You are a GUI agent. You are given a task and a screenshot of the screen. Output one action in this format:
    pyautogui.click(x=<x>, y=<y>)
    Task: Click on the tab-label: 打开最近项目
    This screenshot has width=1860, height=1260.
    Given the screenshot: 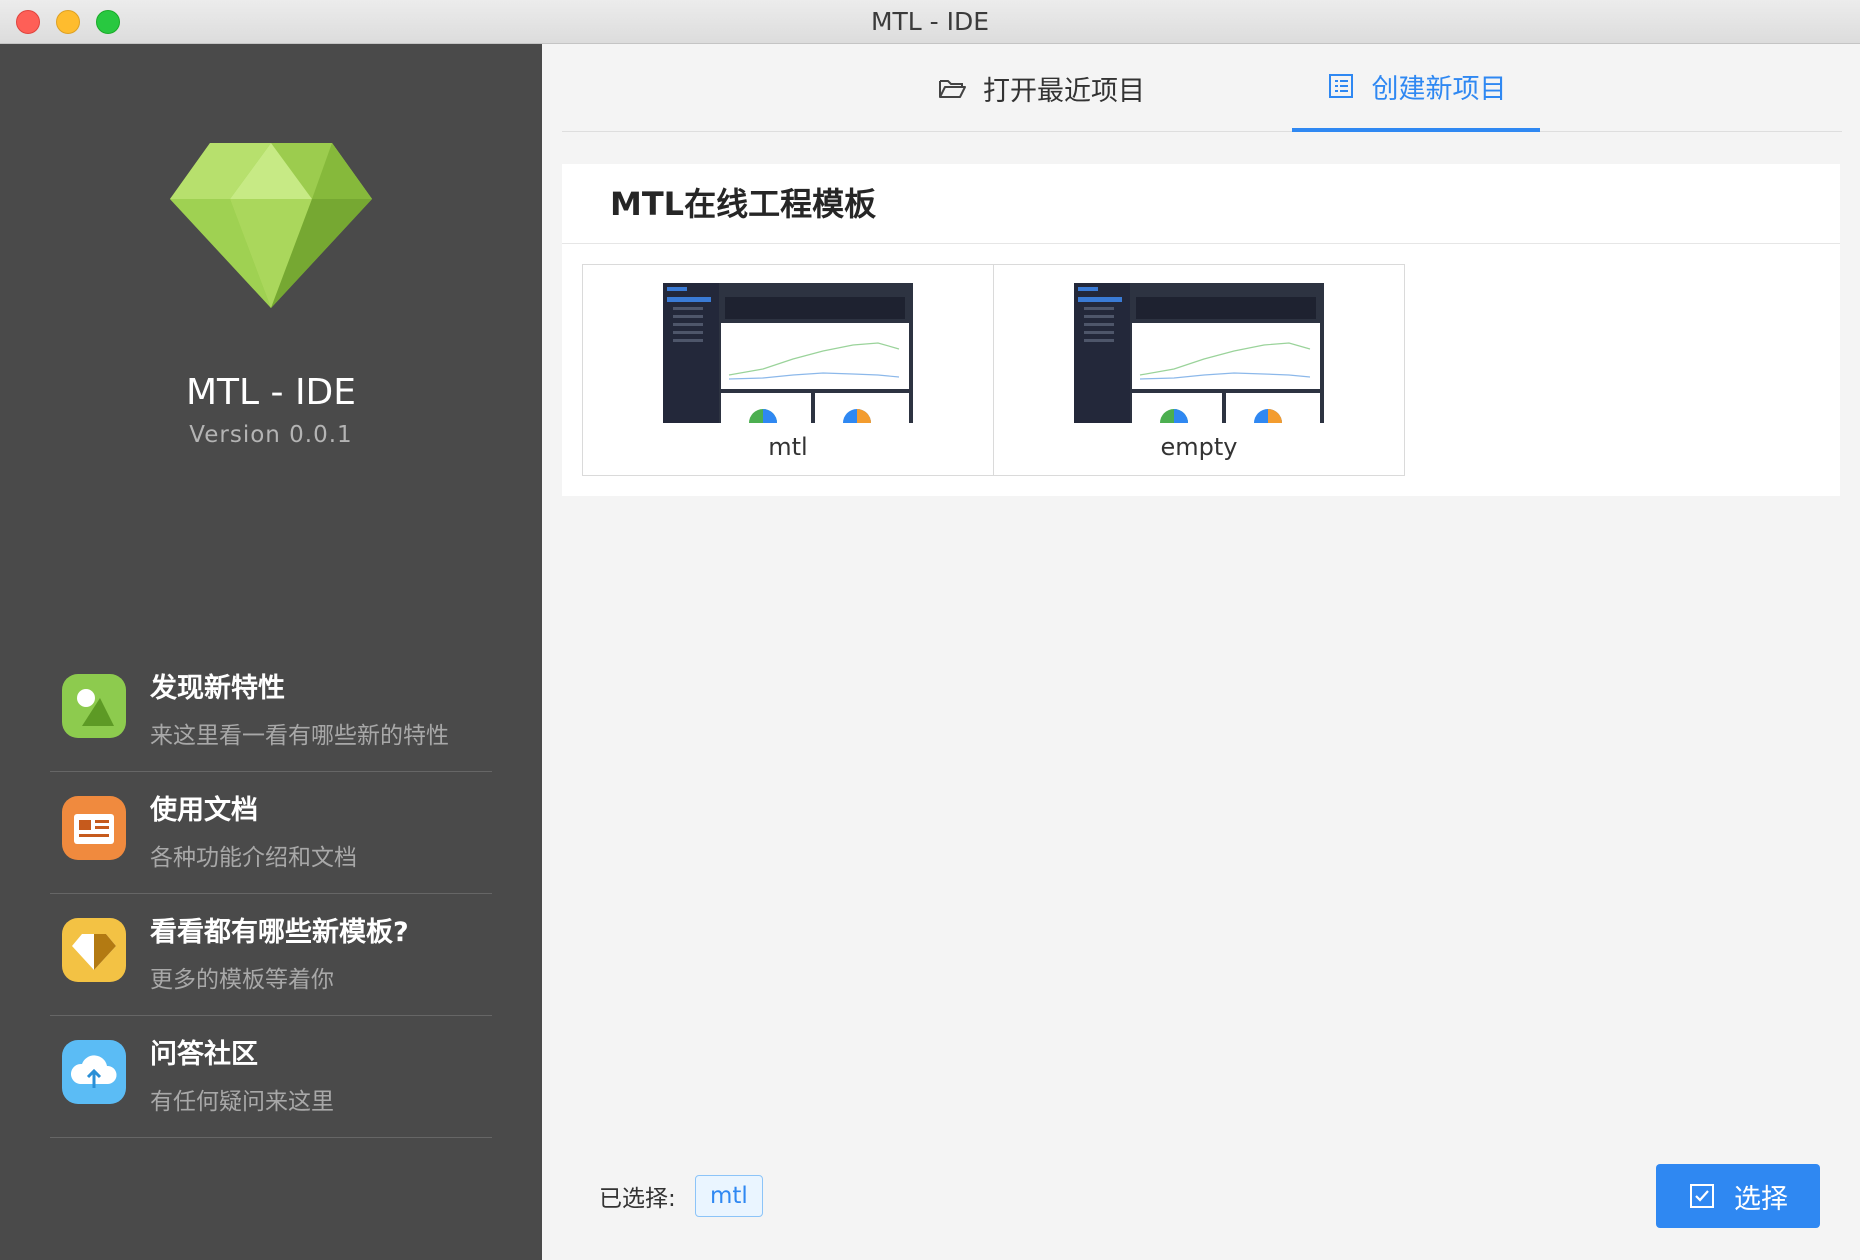 What is the action you would take?
    pyautogui.click(x=1064, y=91)
    